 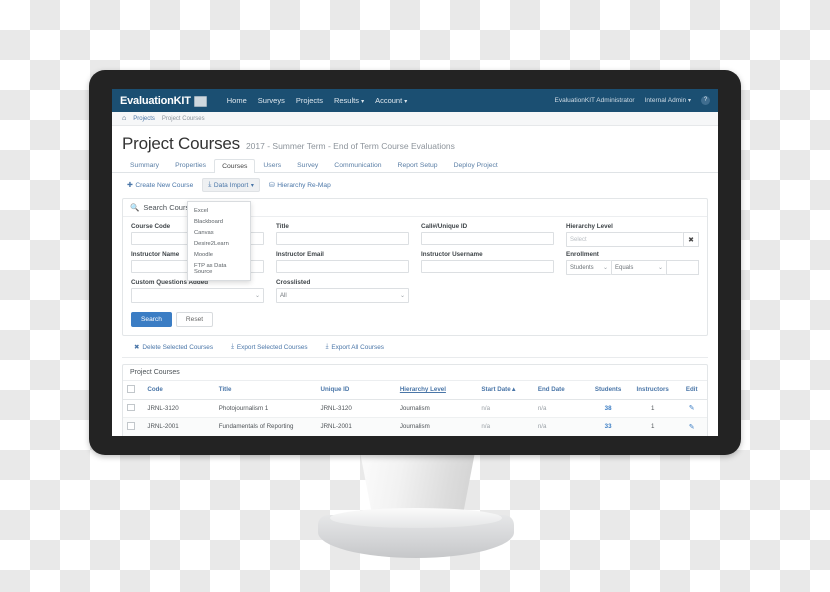 What do you see at coordinates (179, 426) in the screenshot?
I see `cell-code: JRNL-2001` at bounding box center [179, 426].